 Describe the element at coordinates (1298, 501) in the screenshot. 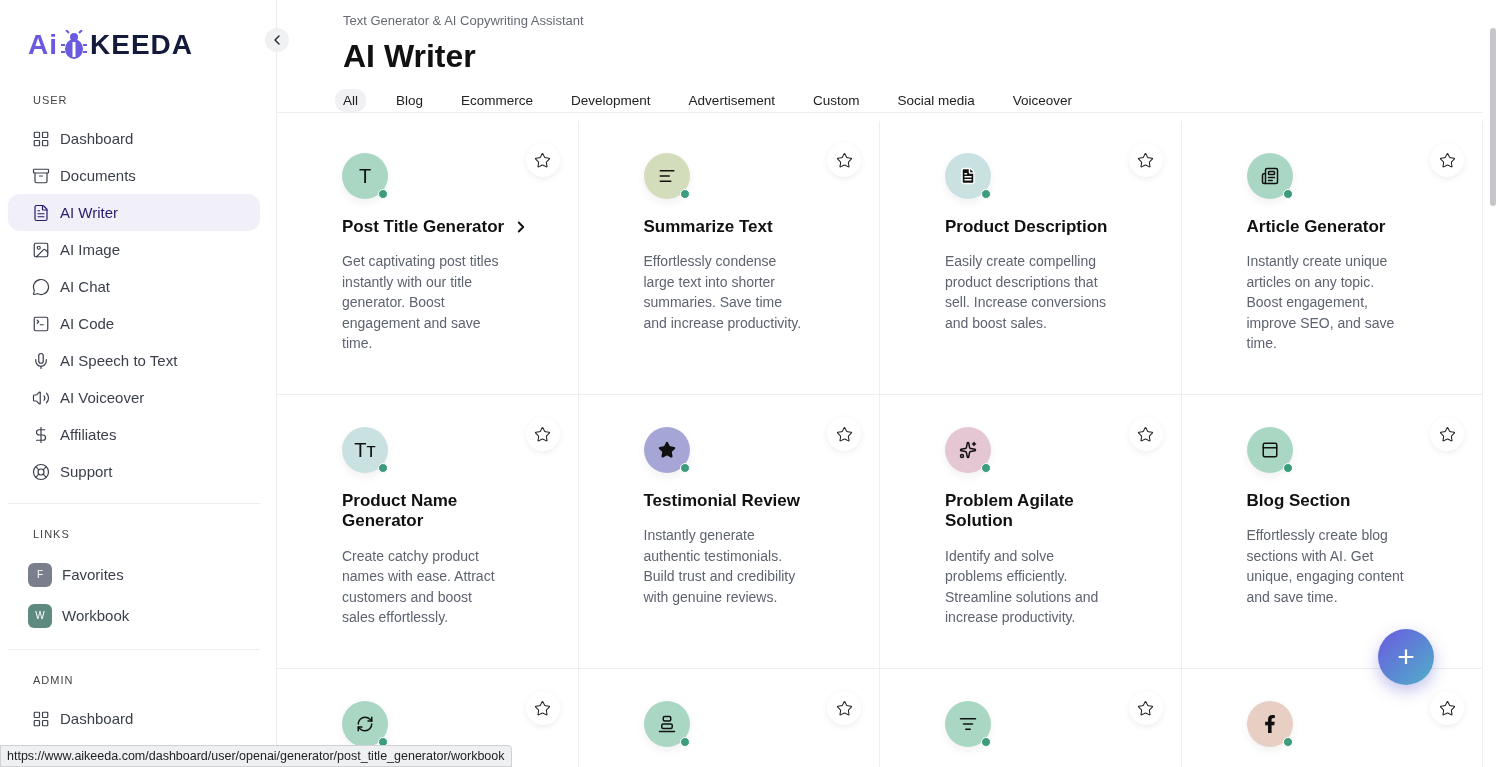

I see `card-title: Blog Section` at that location.